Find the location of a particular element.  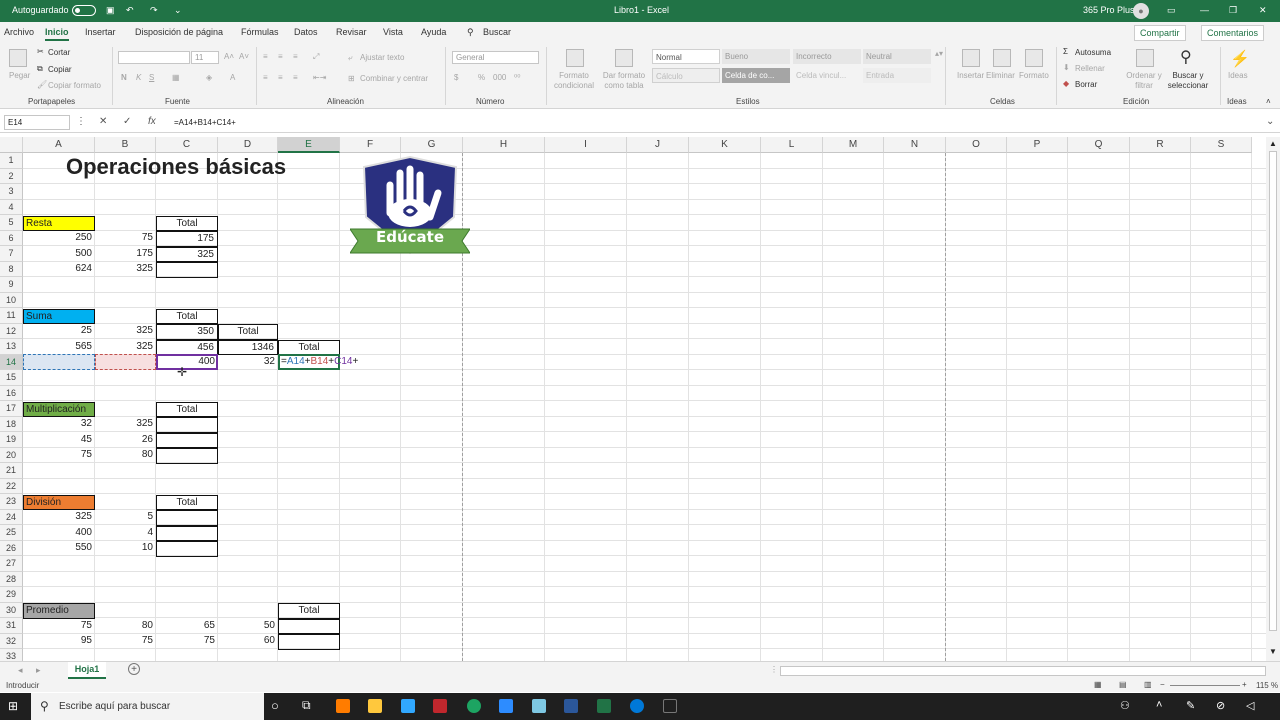

column-header-F: F is located at coordinates (370, 145).